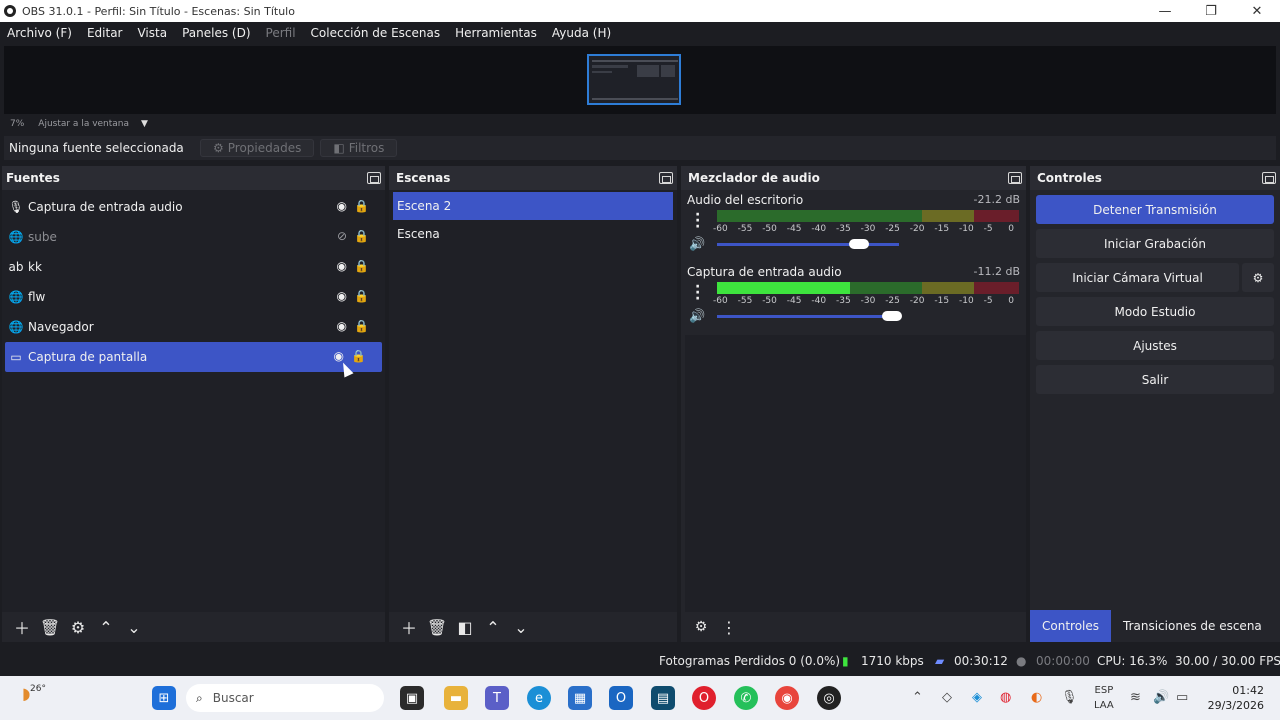 The height and width of the screenshot is (720, 1280). Describe the element at coordinates (729, 627) in the screenshot. I see `more-options-icon: ⋮` at that location.